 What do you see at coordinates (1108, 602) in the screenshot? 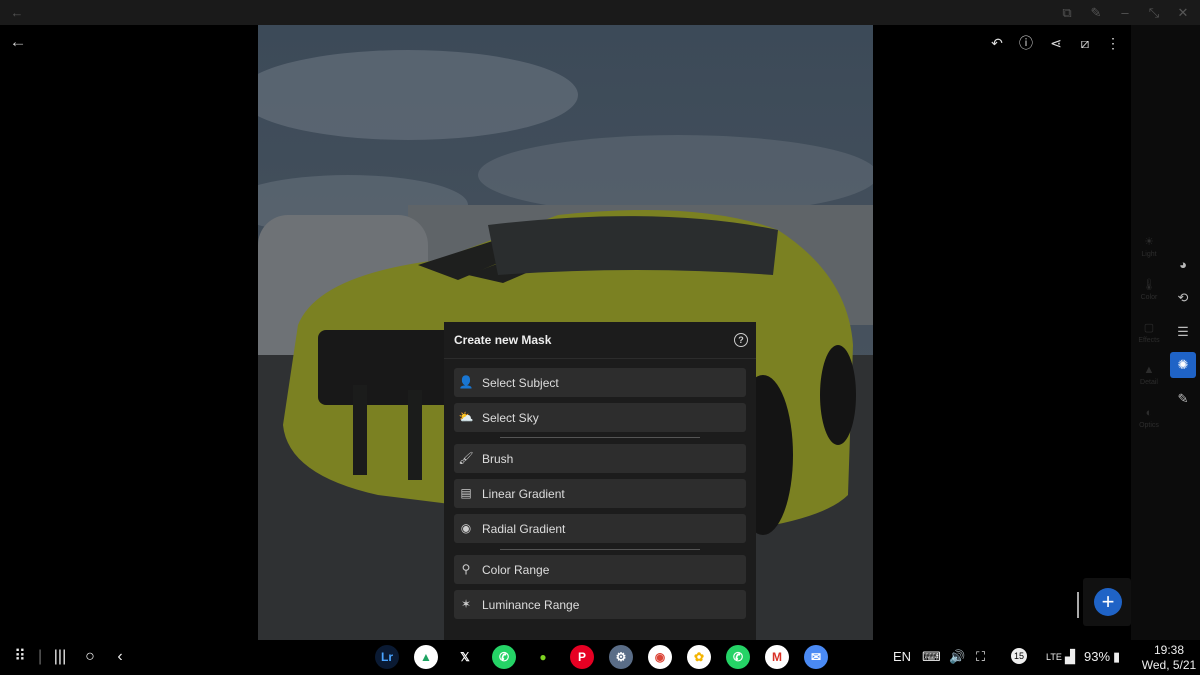
I see `add-mask-button: +` at bounding box center [1108, 602].